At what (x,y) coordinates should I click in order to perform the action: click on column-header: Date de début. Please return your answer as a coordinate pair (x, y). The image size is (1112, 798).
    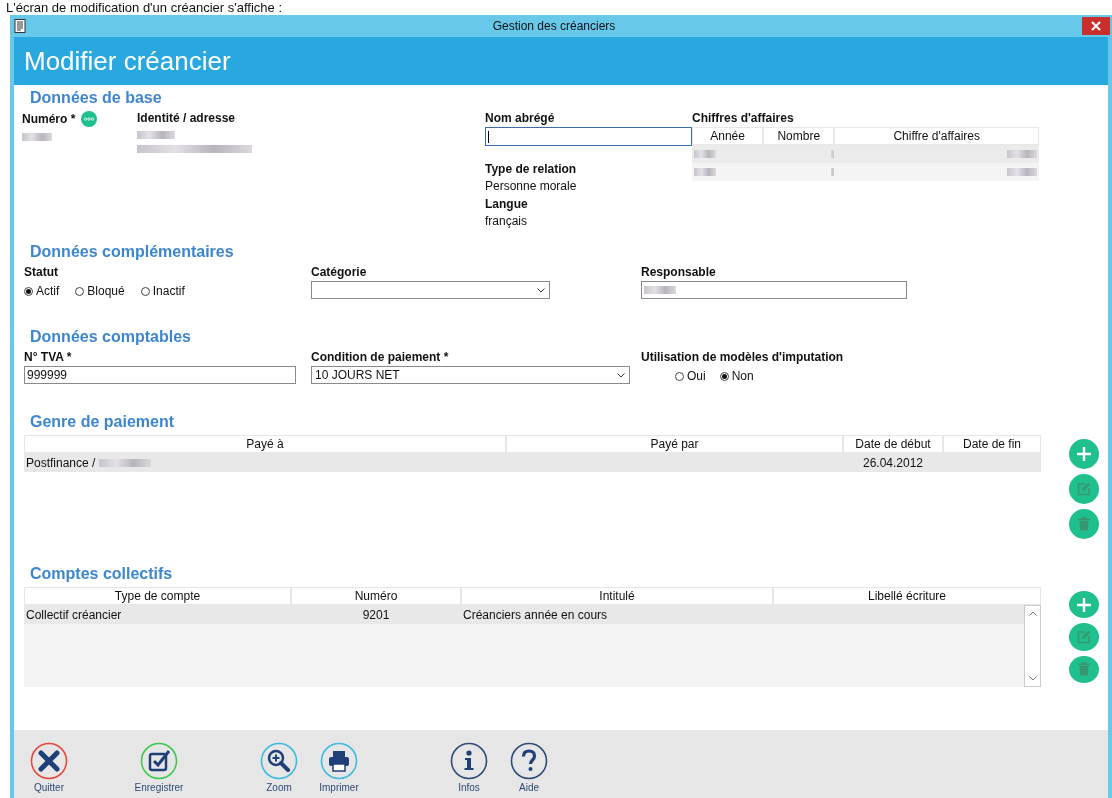
    Looking at the image, I should click on (893, 444).